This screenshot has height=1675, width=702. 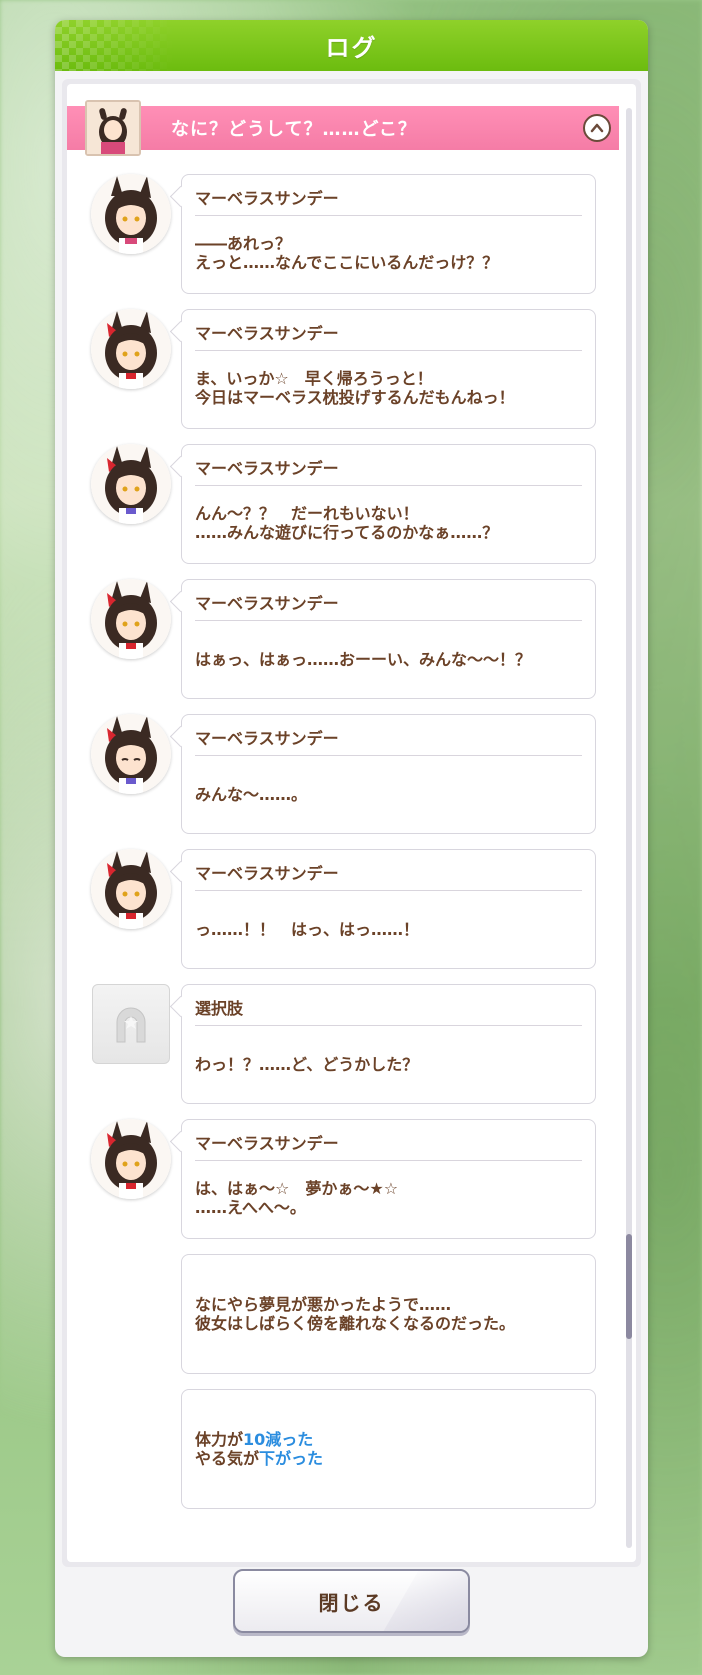 I want to click on log-entry: マーベラスサンデー は、はぁ～☆ 夢かぁ～★☆ ……えへへ～。, so click(x=343, y=1179).